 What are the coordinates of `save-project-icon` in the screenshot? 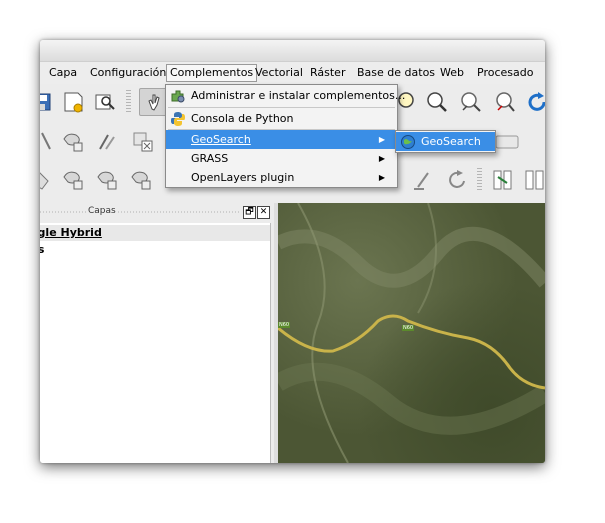 It's located at (47, 102).